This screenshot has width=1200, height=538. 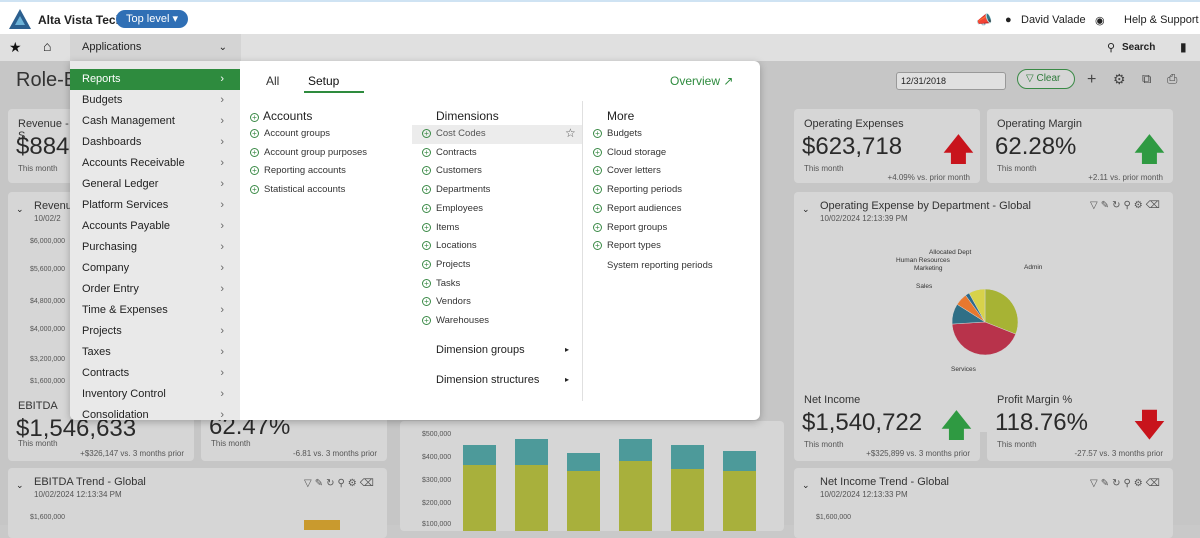 I want to click on app-item-inventory-control: Inventory Control ›, so click(x=155, y=394).